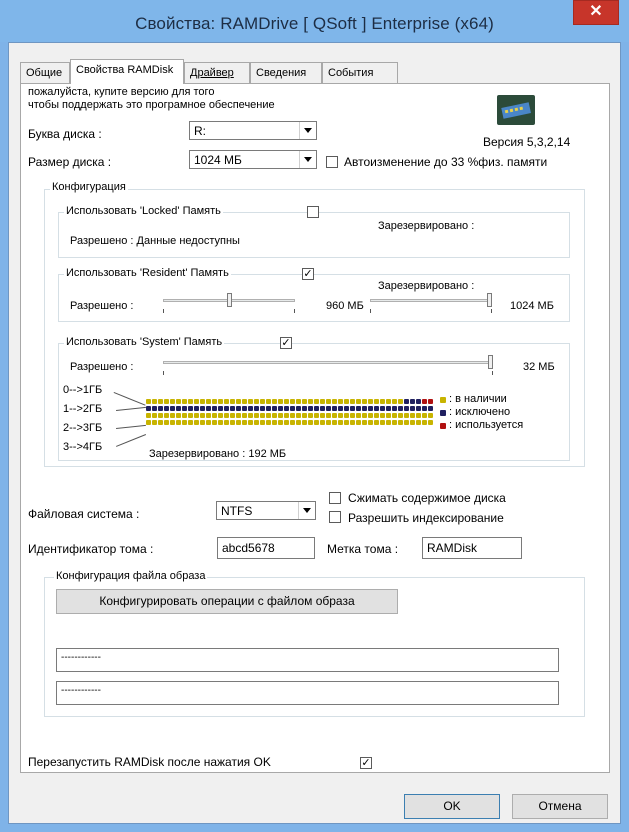 Image resolution: width=629 pixels, height=832 pixels. Describe the element at coordinates (396, 162) in the screenshot. I see `autosize-text: Автоизменение до` at that location.